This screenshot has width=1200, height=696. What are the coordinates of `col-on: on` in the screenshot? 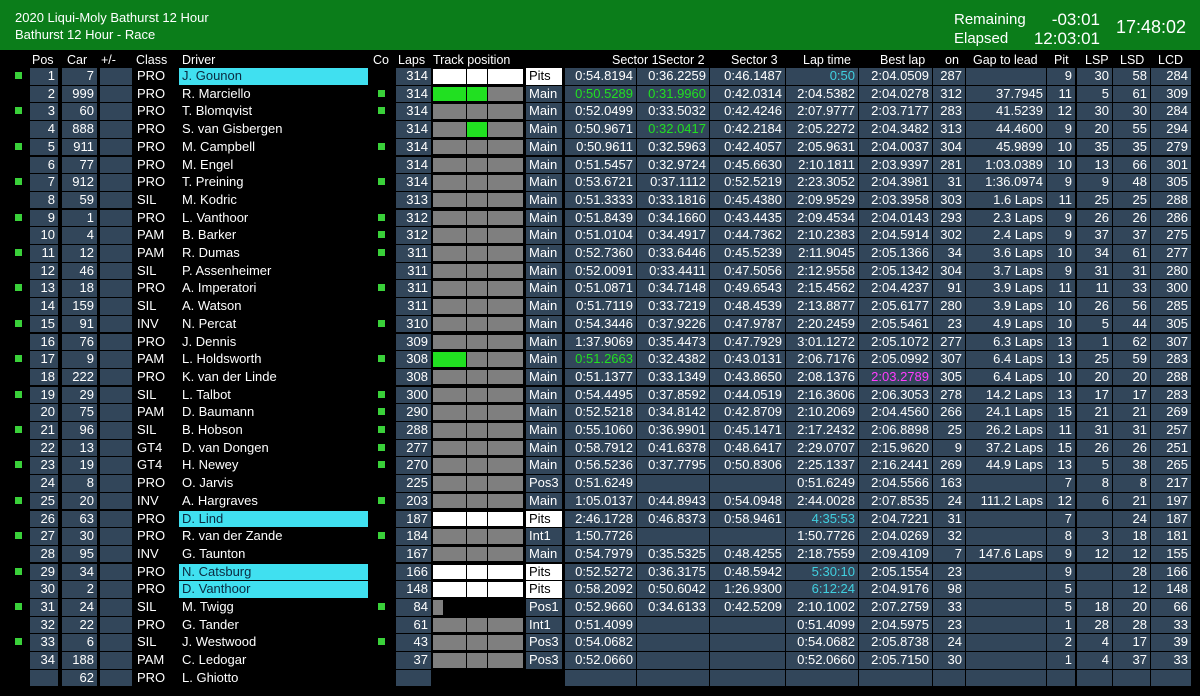 It's located at (952, 60).